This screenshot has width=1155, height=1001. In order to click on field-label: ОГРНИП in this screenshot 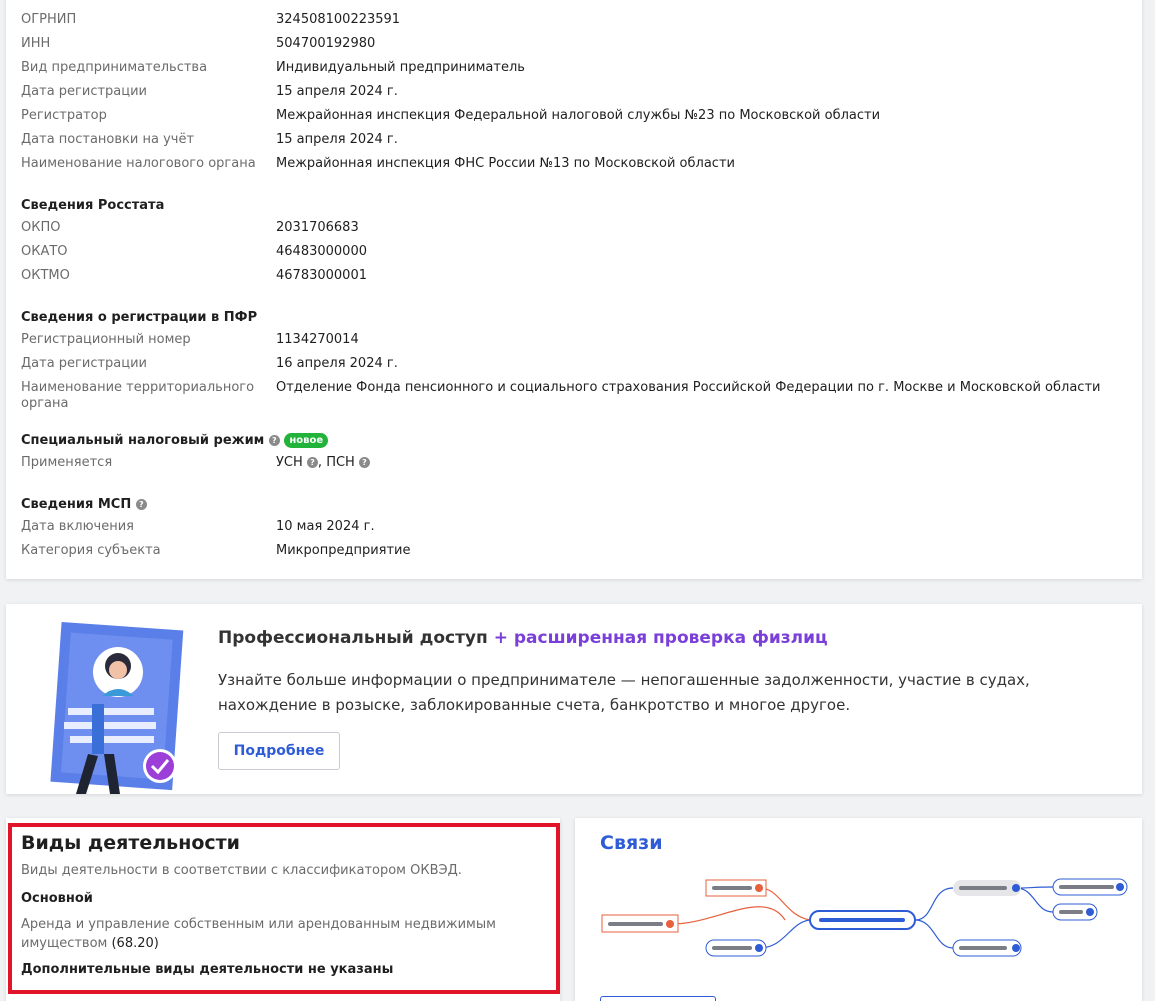, I will do `click(49, 19)`.